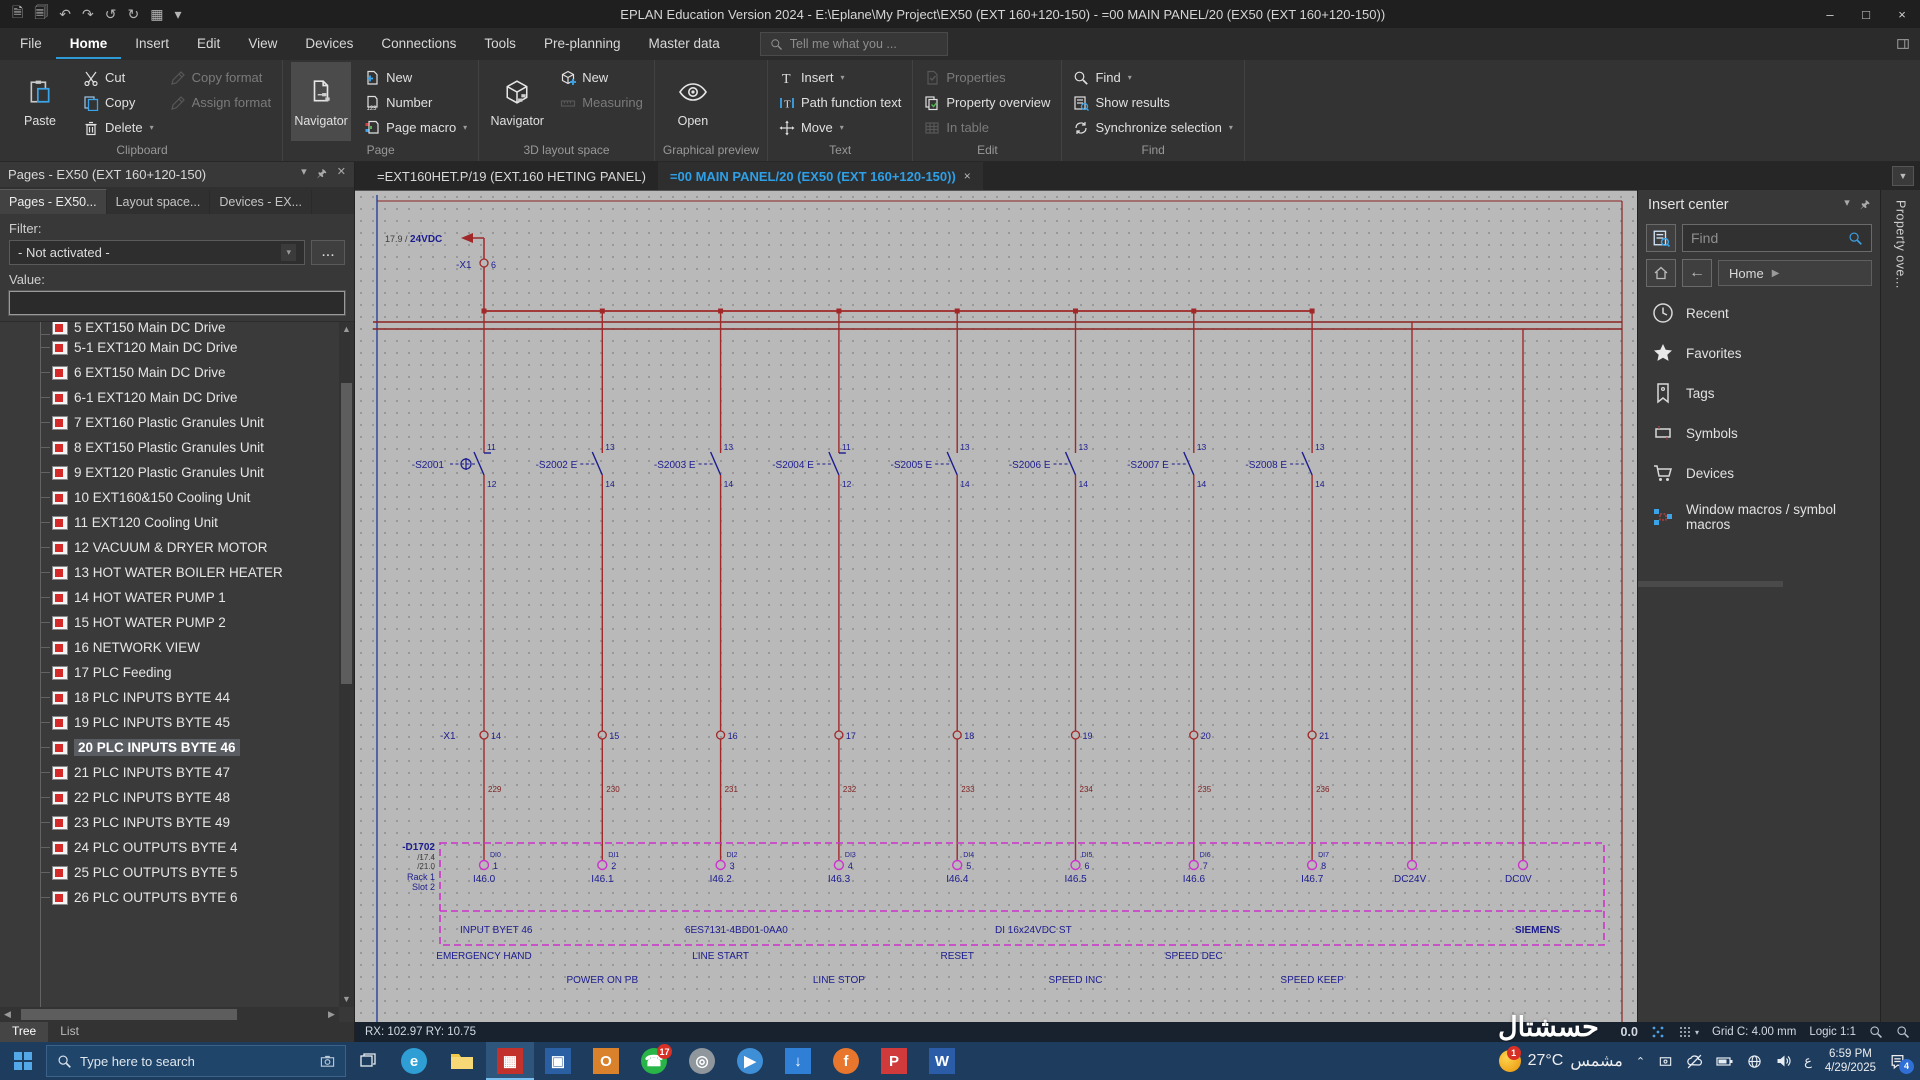 The width and height of the screenshot is (1920, 1080). I want to click on open-button: Open, so click(693, 101).